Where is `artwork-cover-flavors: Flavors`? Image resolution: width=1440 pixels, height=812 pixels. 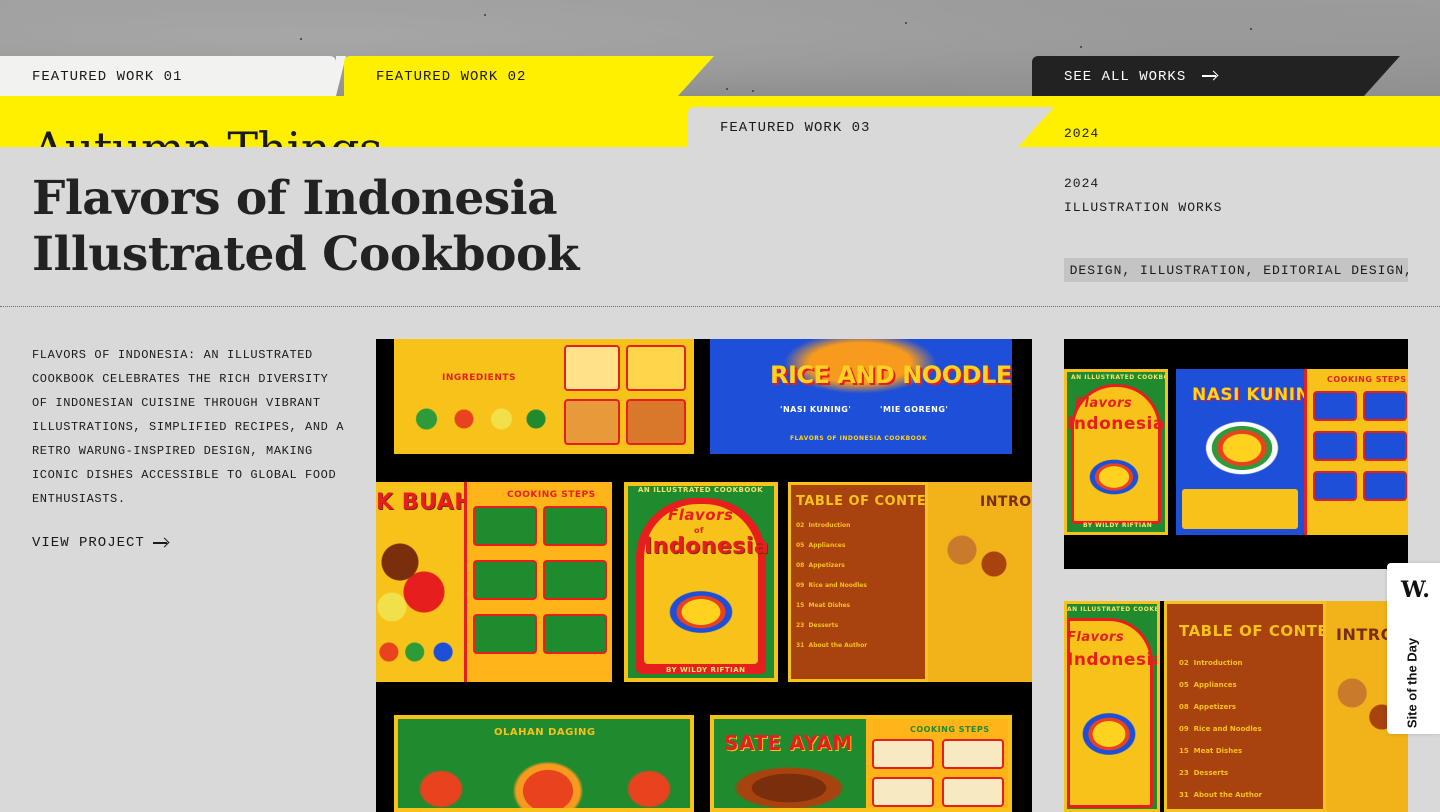
artwork-cover-flavors: Flavors is located at coordinates (701, 515).